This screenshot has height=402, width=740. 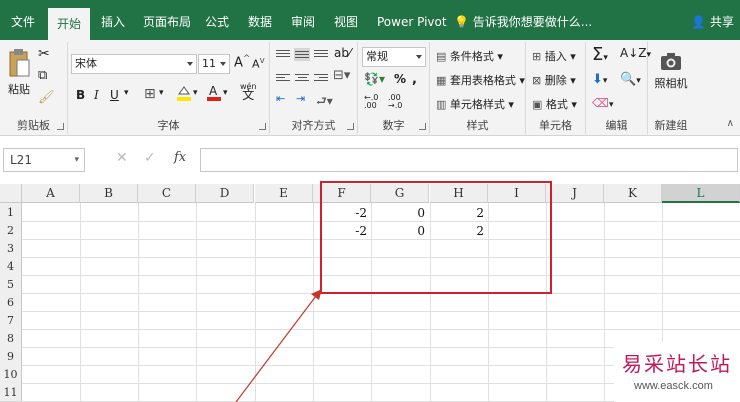 I want to click on watermark: 易采站长站 www.easck.com, so click(x=677, y=372).